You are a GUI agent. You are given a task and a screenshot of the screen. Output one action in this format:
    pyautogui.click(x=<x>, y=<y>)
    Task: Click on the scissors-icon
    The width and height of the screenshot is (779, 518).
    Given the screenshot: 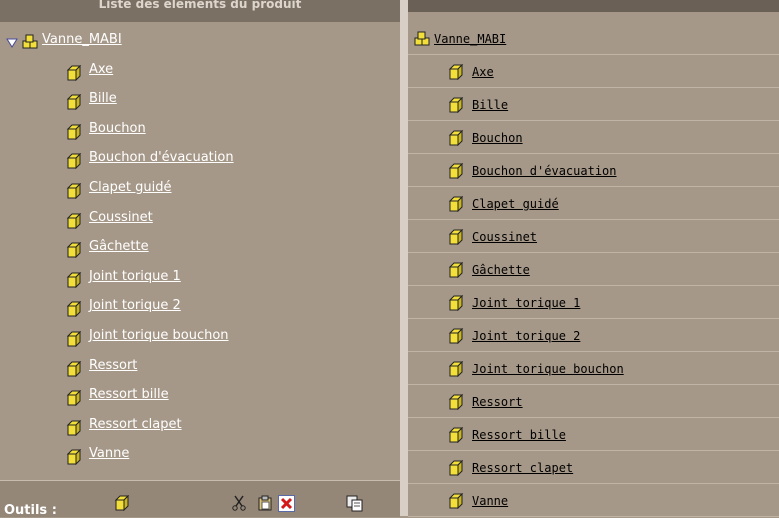 What is the action you would take?
    pyautogui.click(x=239, y=503)
    